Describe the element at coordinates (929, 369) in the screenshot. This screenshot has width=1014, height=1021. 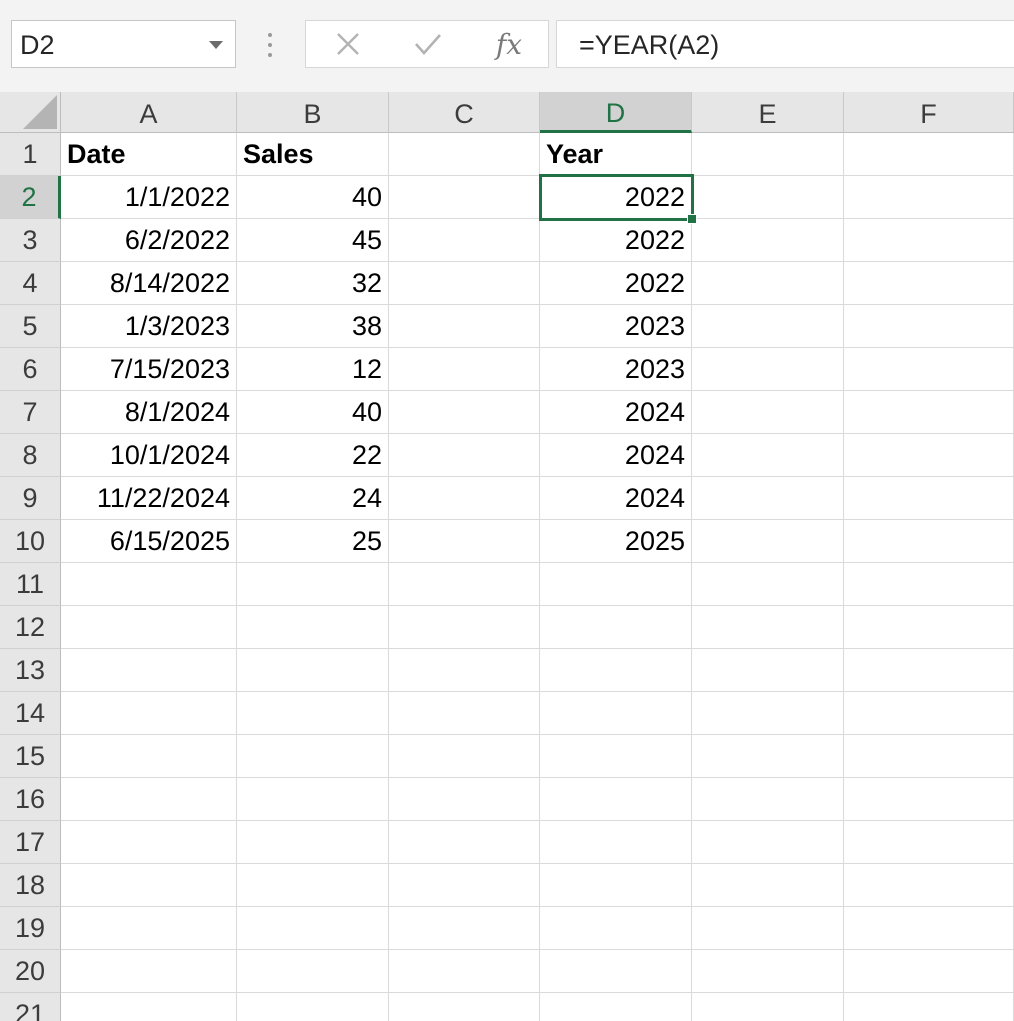
I see `cell-f6` at that location.